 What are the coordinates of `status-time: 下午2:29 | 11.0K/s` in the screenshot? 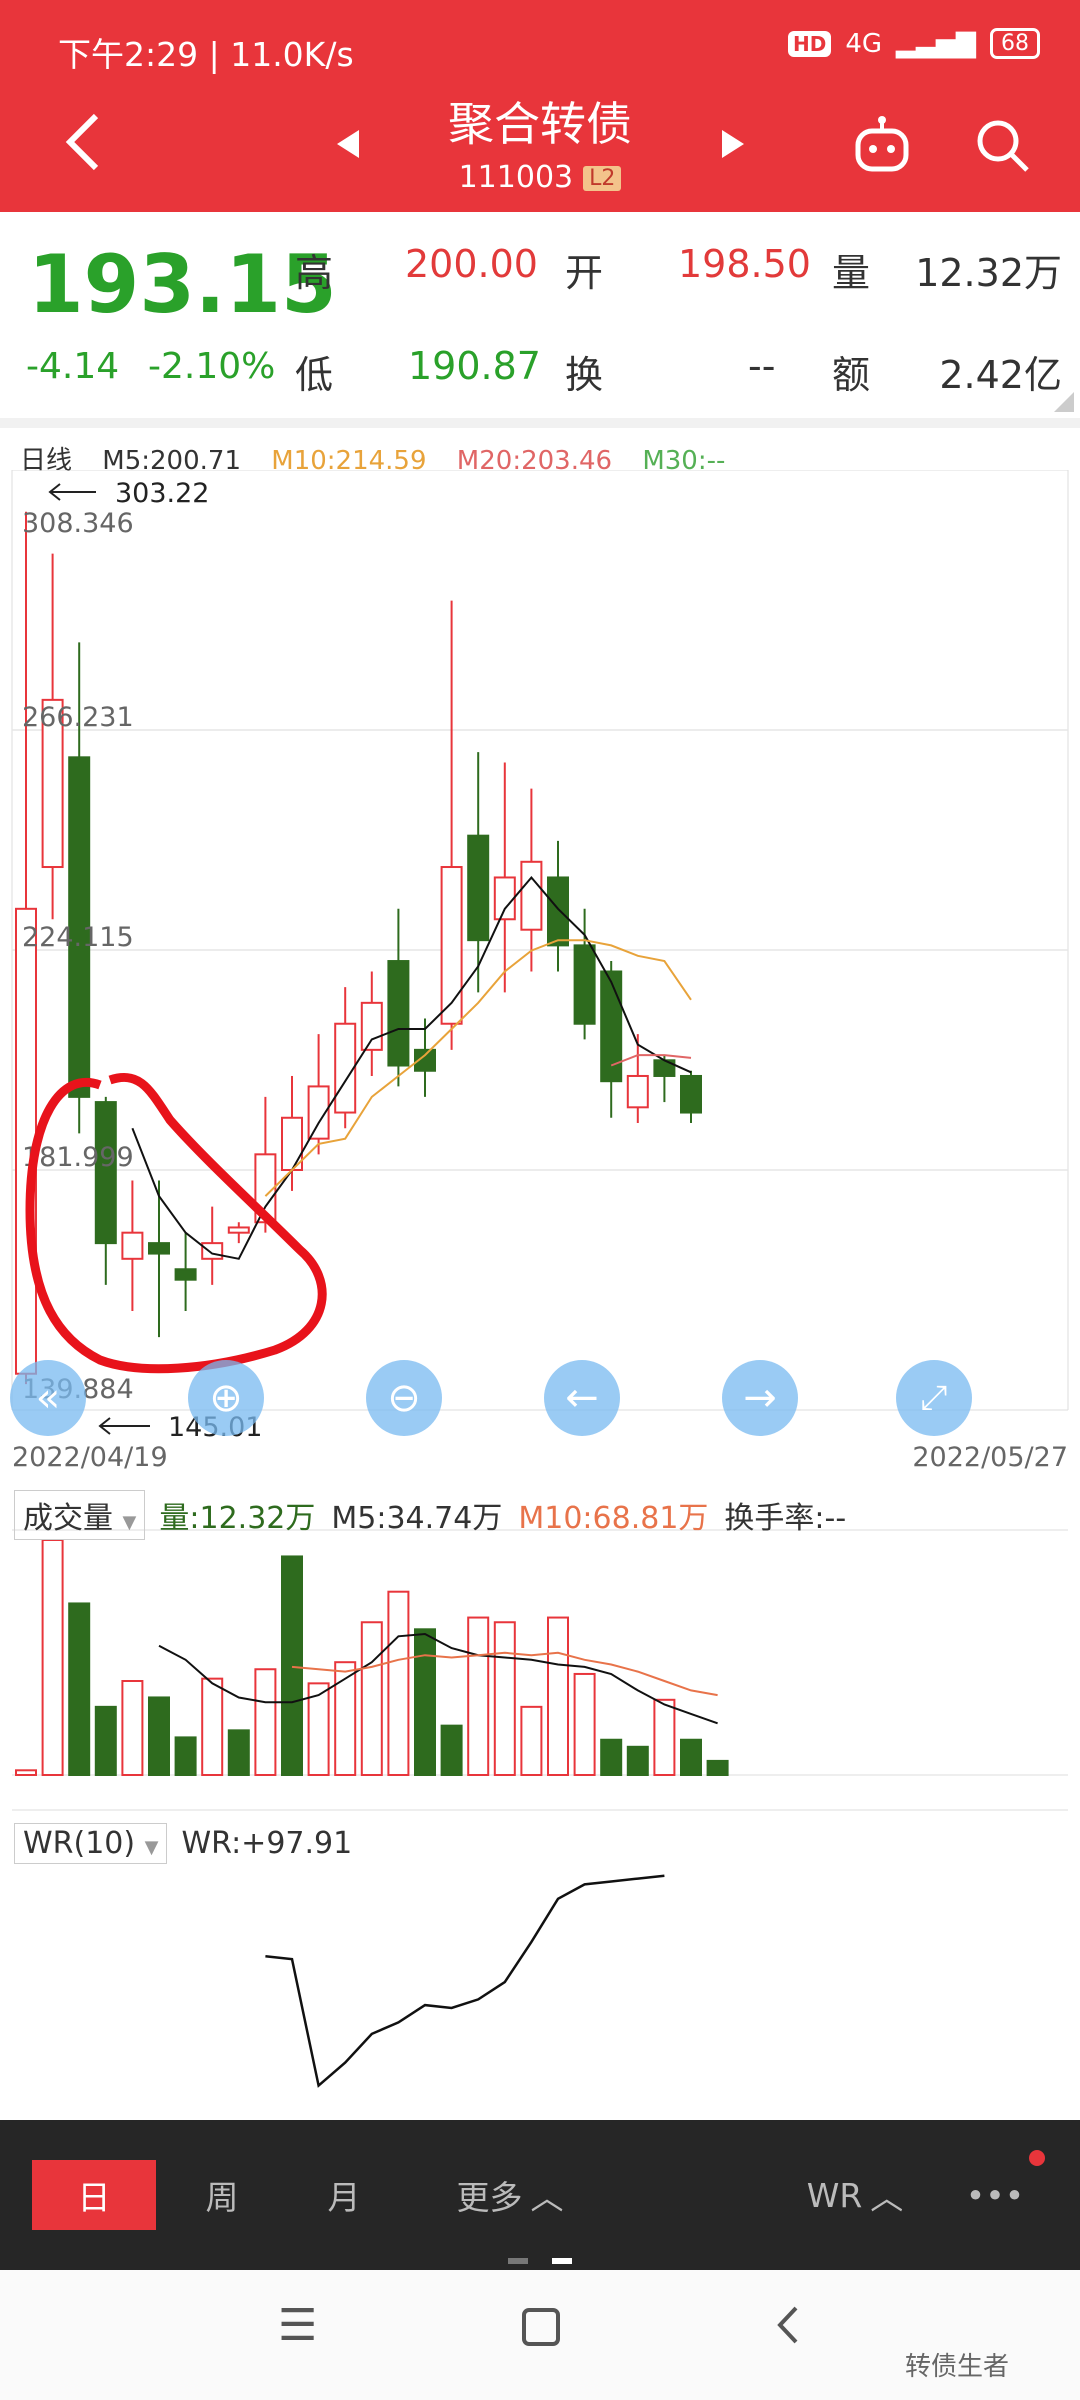 It's located at (206, 54).